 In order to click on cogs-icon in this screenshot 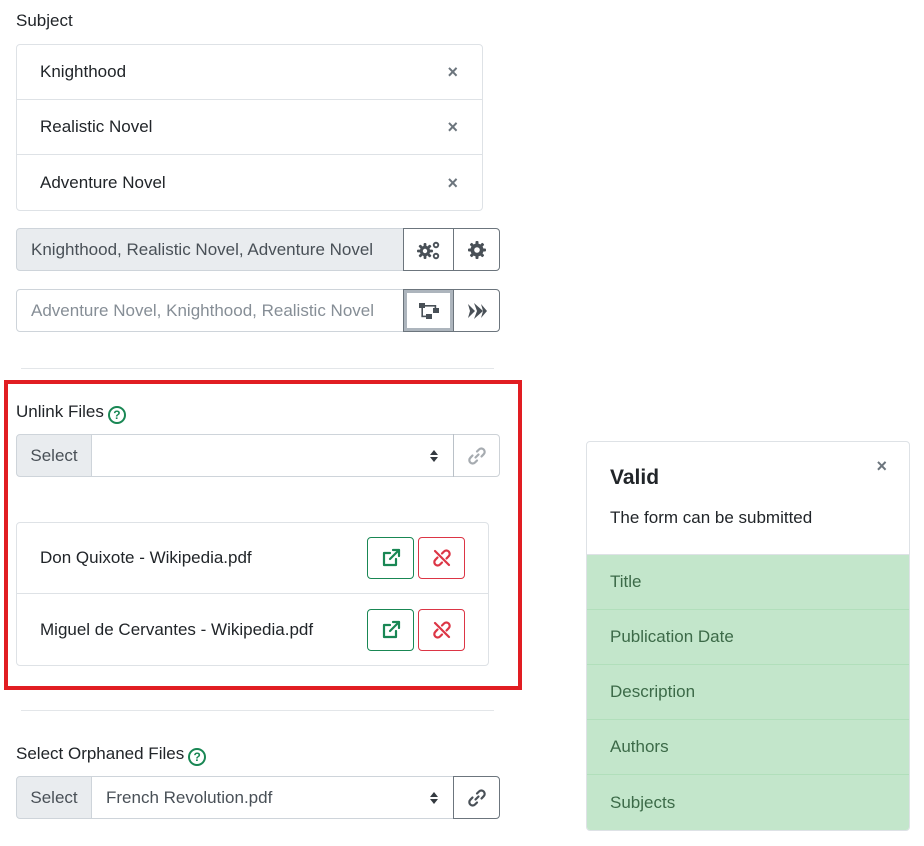, I will do `click(427, 250)`.